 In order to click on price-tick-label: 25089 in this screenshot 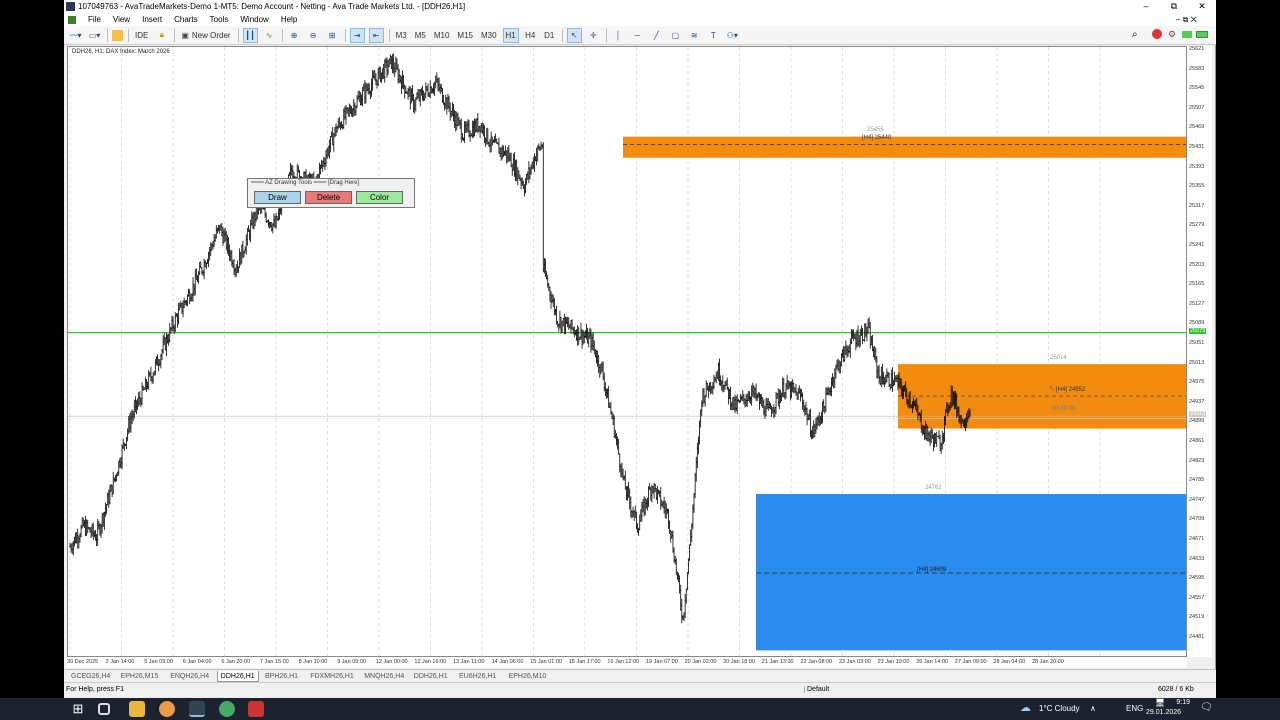, I will do `click(1197, 323)`.